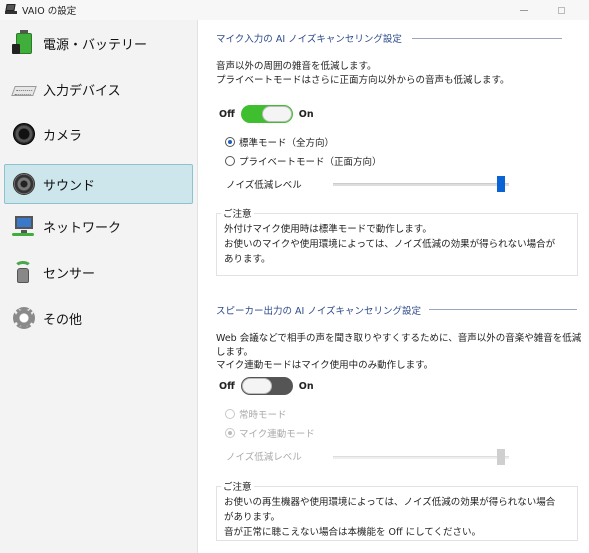  I want to click on speaker-noise-level-label: ノイズ低減レベル, so click(264, 457).